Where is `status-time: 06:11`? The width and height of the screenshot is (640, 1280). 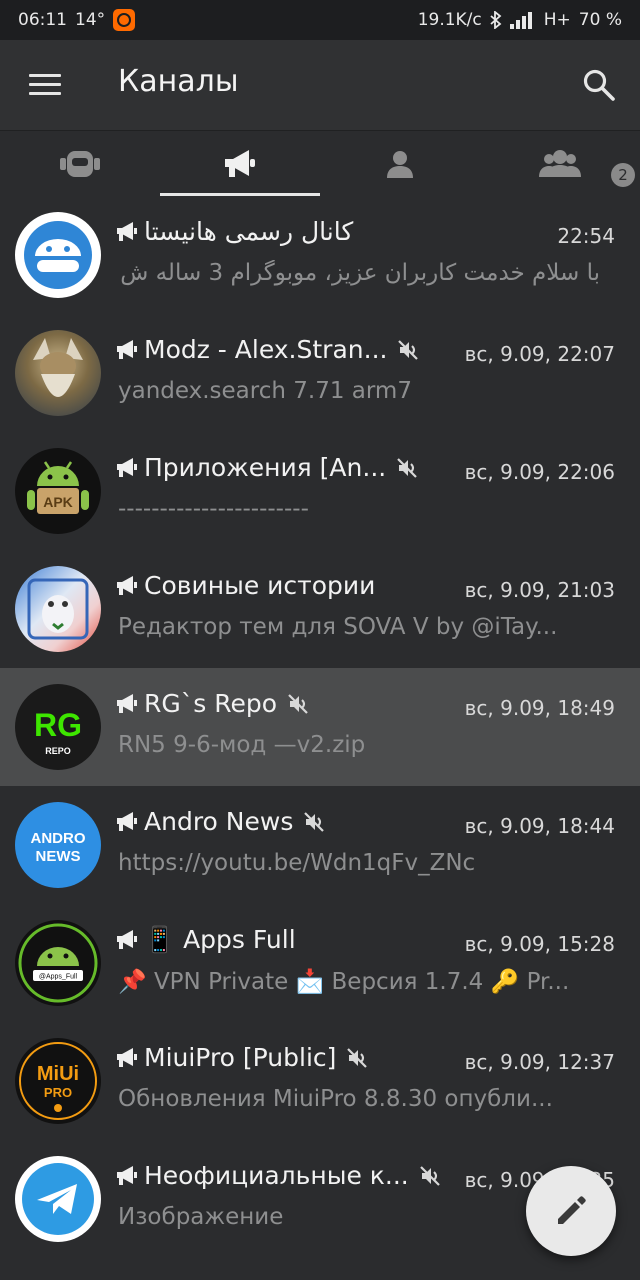
status-time: 06:11 is located at coordinates (42, 20).